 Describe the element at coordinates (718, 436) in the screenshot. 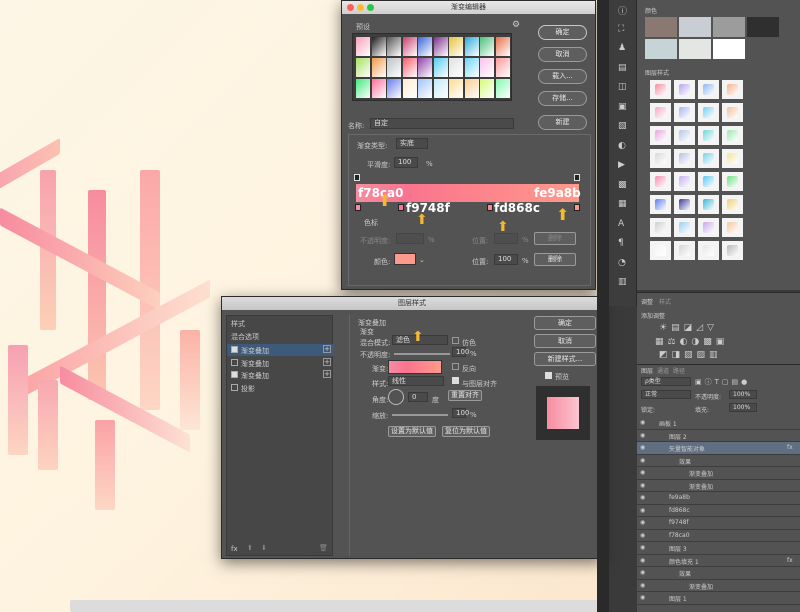

I see `layer-row: ◉ 图层 2` at that location.